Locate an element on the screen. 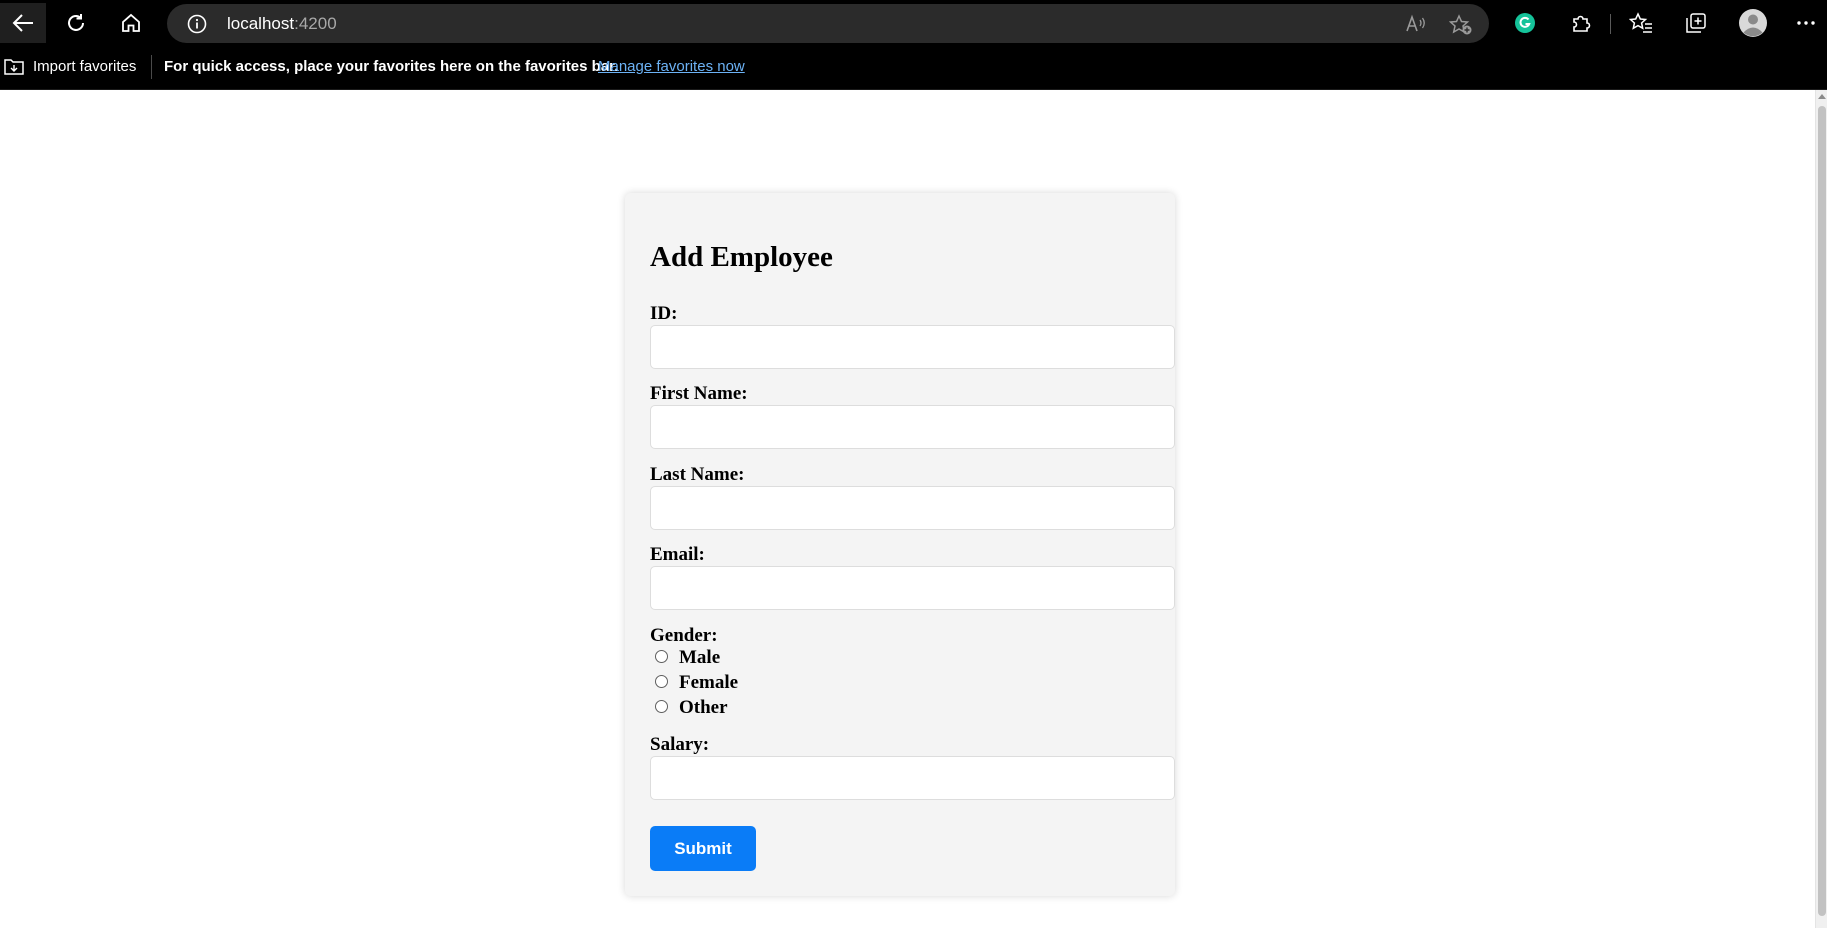 The width and height of the screenshot is (1827, 928). back-button is located at coordinates (23, 23).